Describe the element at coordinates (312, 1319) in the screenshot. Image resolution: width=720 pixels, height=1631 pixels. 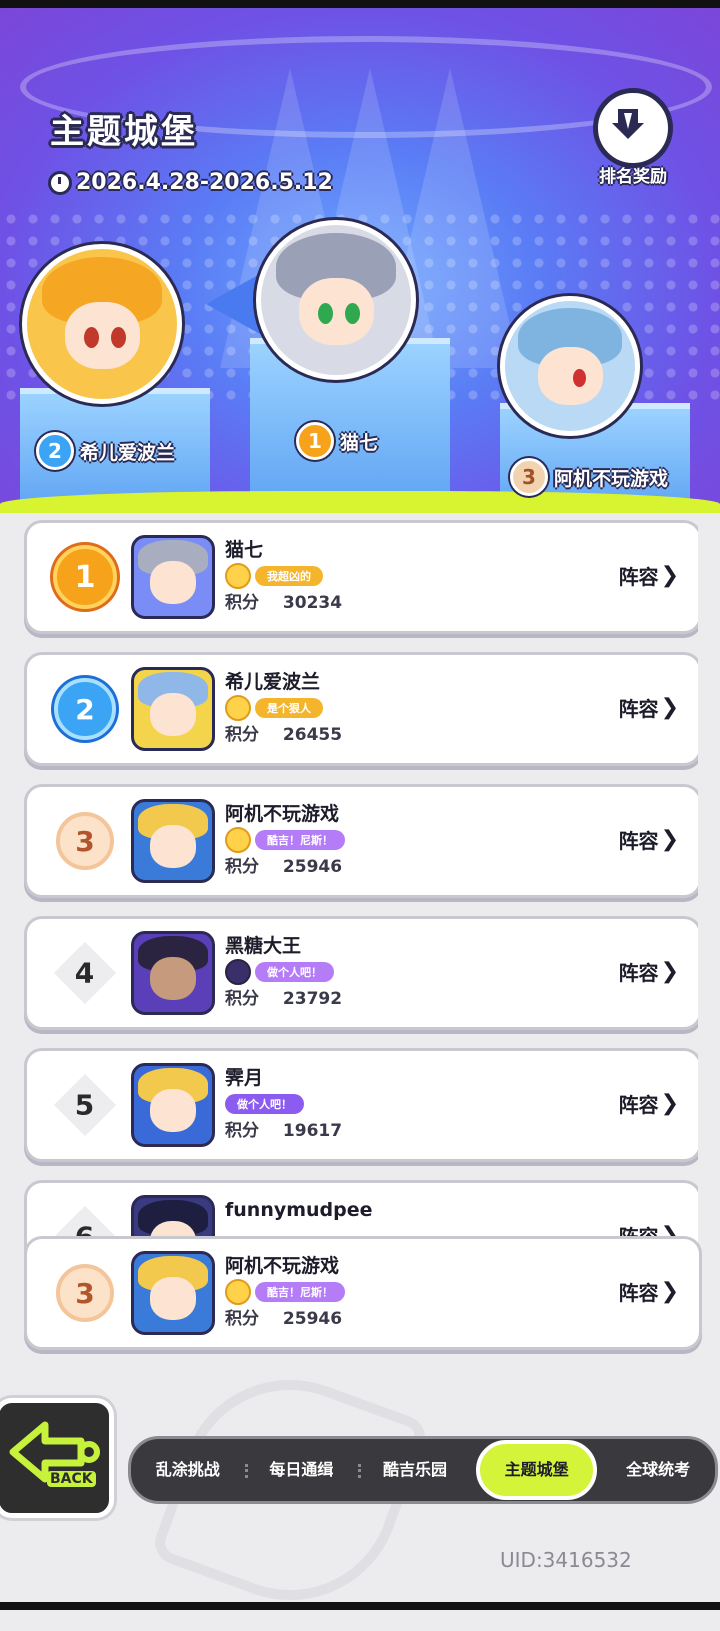
I see `score-value: 25946` at that location.